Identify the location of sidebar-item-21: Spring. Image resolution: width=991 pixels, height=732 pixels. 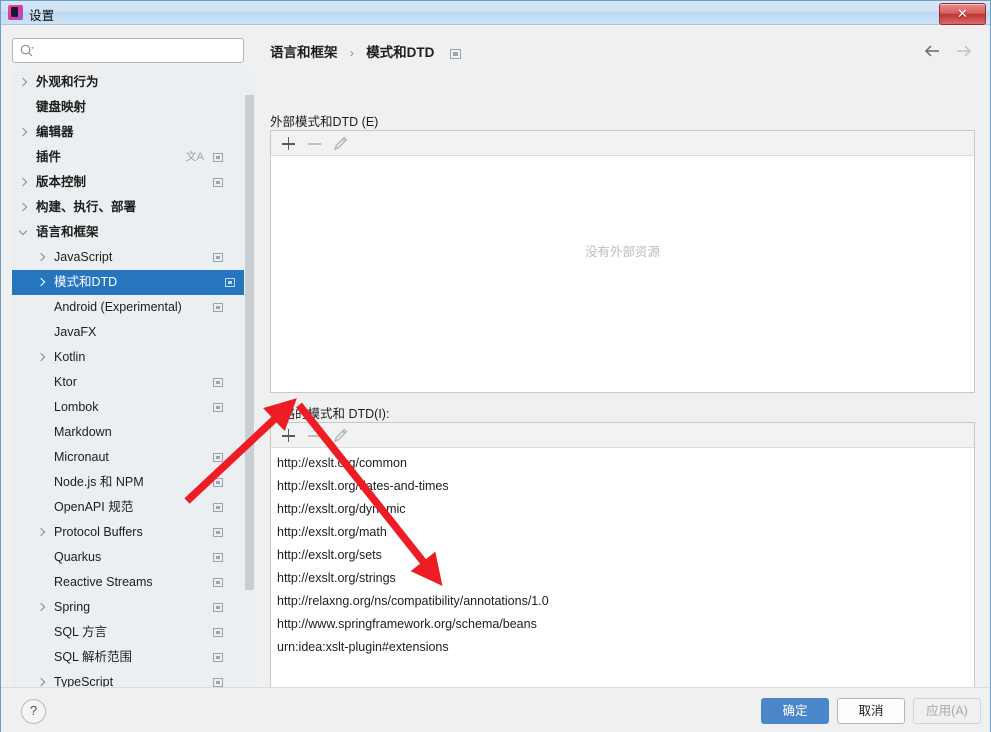
(122, 607).